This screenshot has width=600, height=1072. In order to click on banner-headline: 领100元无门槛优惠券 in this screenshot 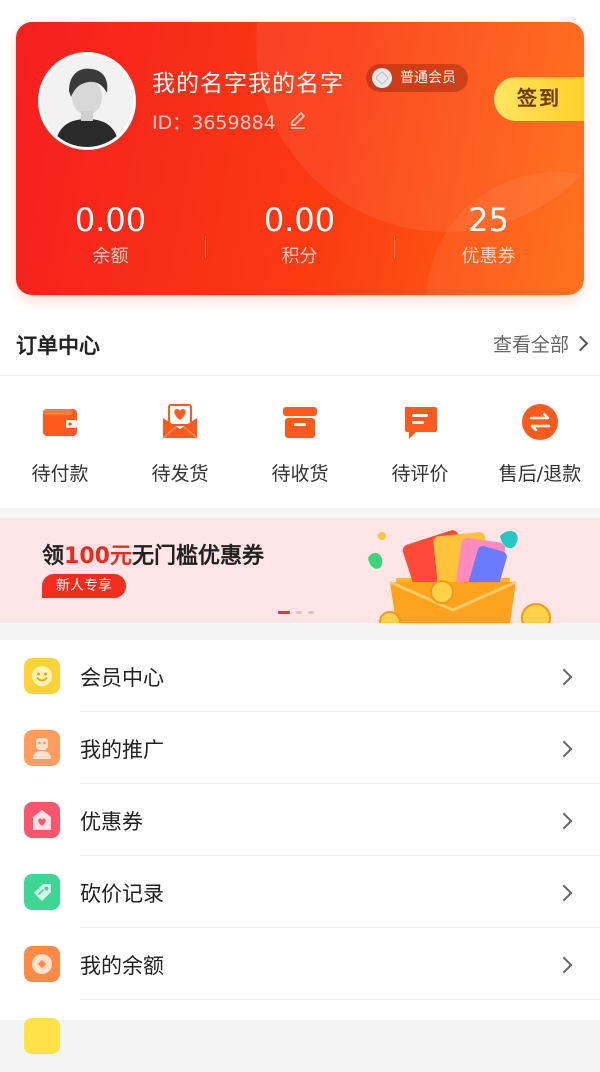, I will do `click(153, 554)`.